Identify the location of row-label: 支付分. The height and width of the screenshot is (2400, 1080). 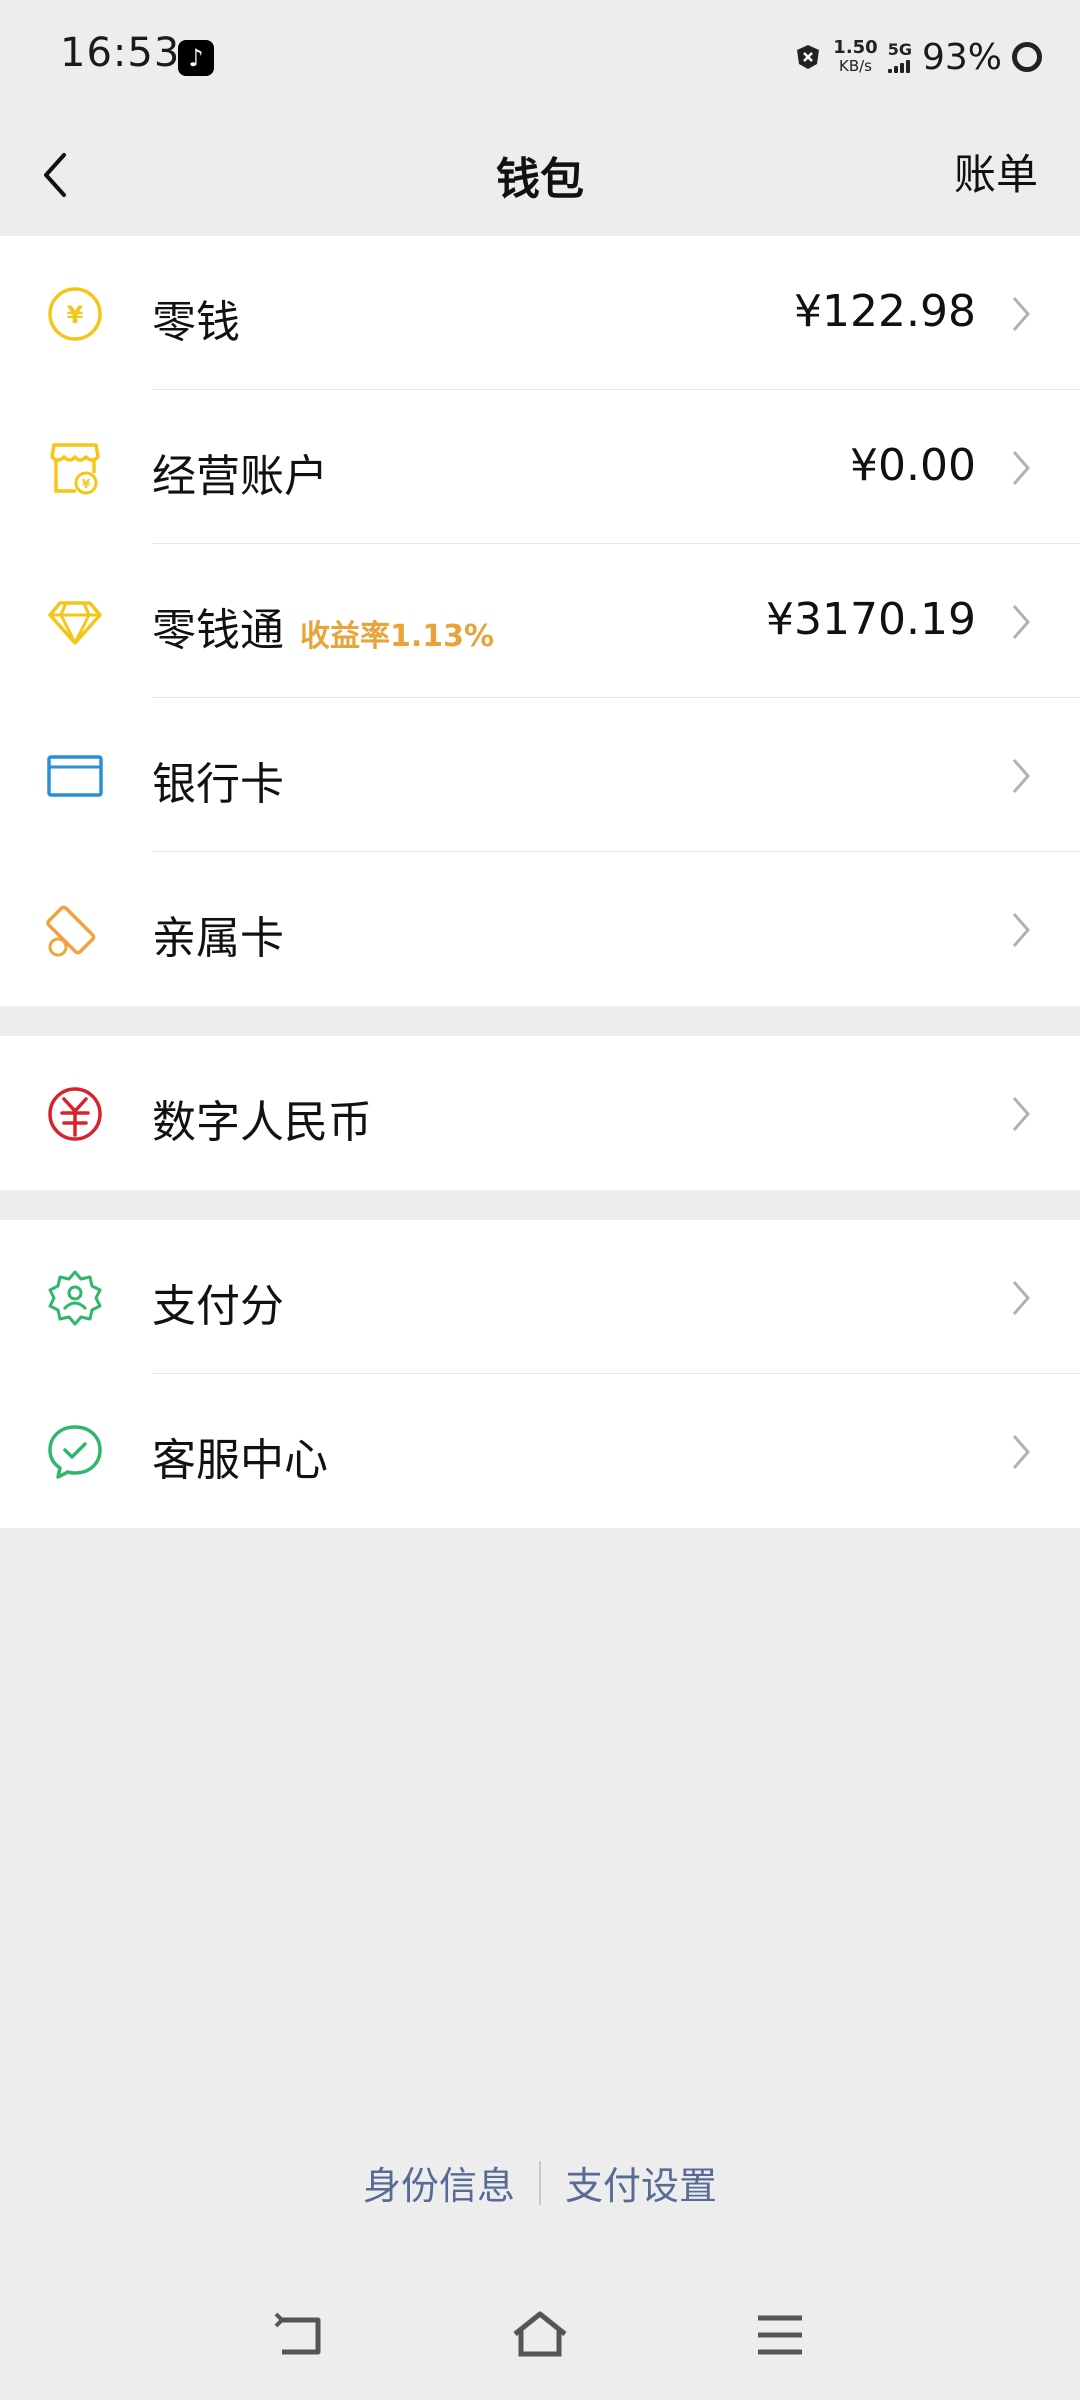
(218, 1306).